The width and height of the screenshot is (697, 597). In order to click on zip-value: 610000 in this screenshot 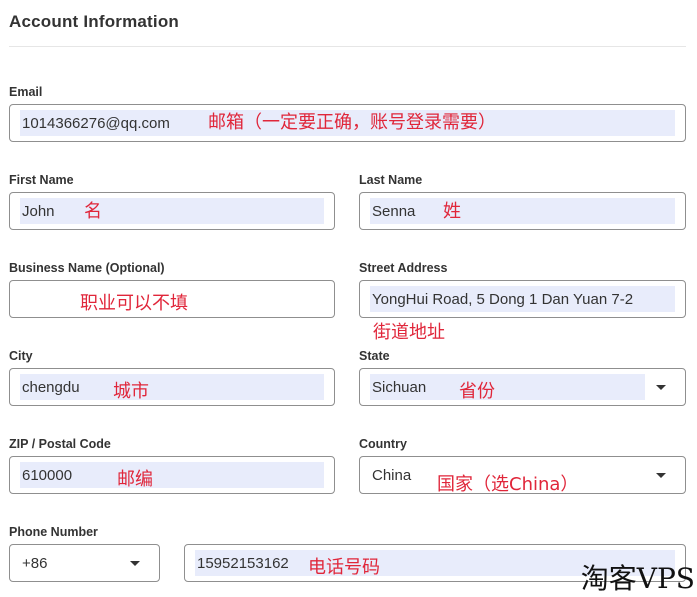, I will do `click(47, 475)`.